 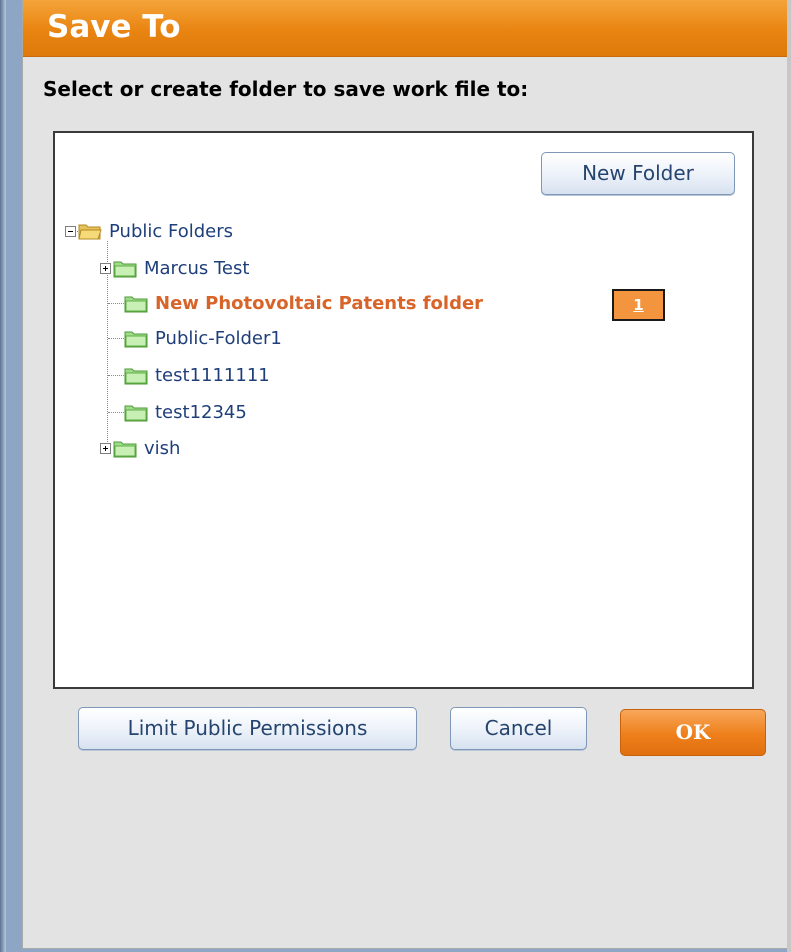 I want to click on tree-item-label-selected: New Photovoltaic Patents folder, so click(x=319, y=303).